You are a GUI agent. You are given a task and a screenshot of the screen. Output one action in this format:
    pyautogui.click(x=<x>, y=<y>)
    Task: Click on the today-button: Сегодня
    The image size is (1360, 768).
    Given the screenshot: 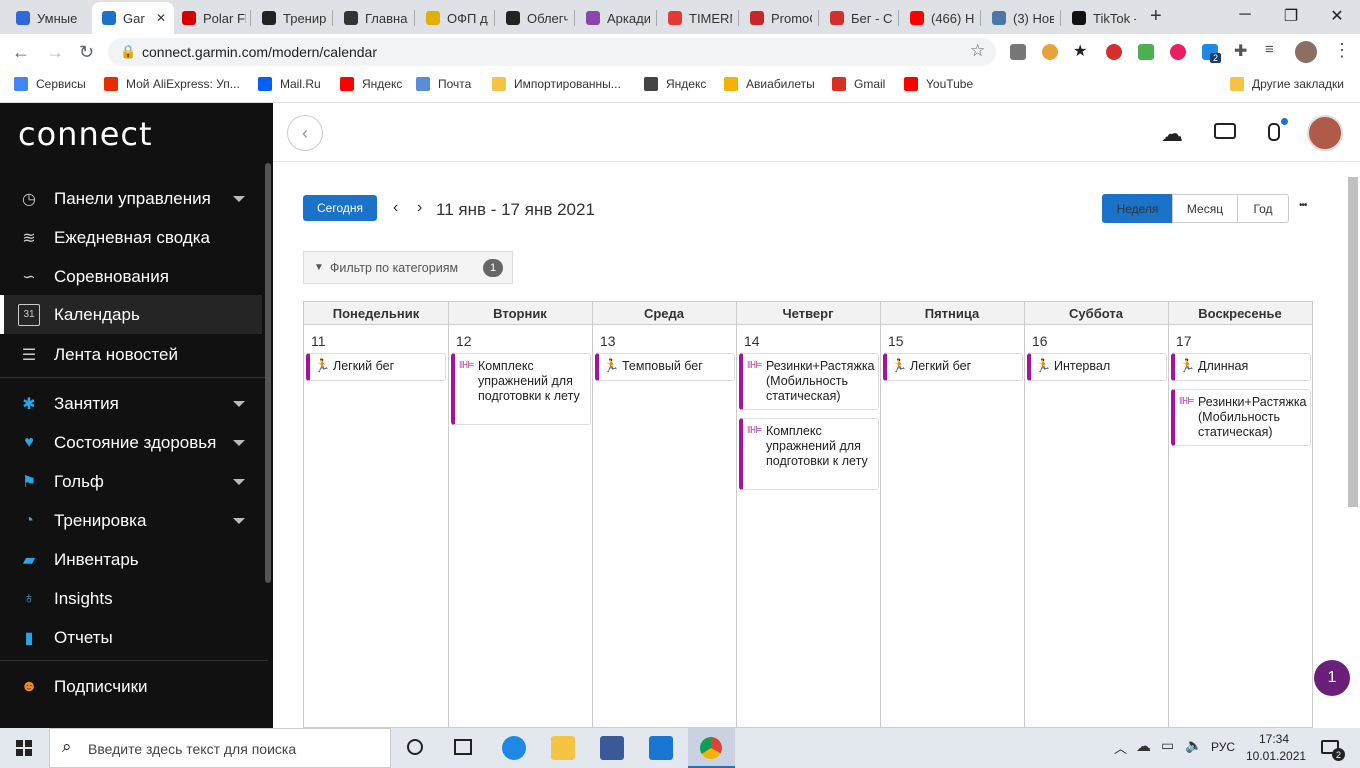 What is the action you would take?
    pyautogui.click(x=340, y=208)
    